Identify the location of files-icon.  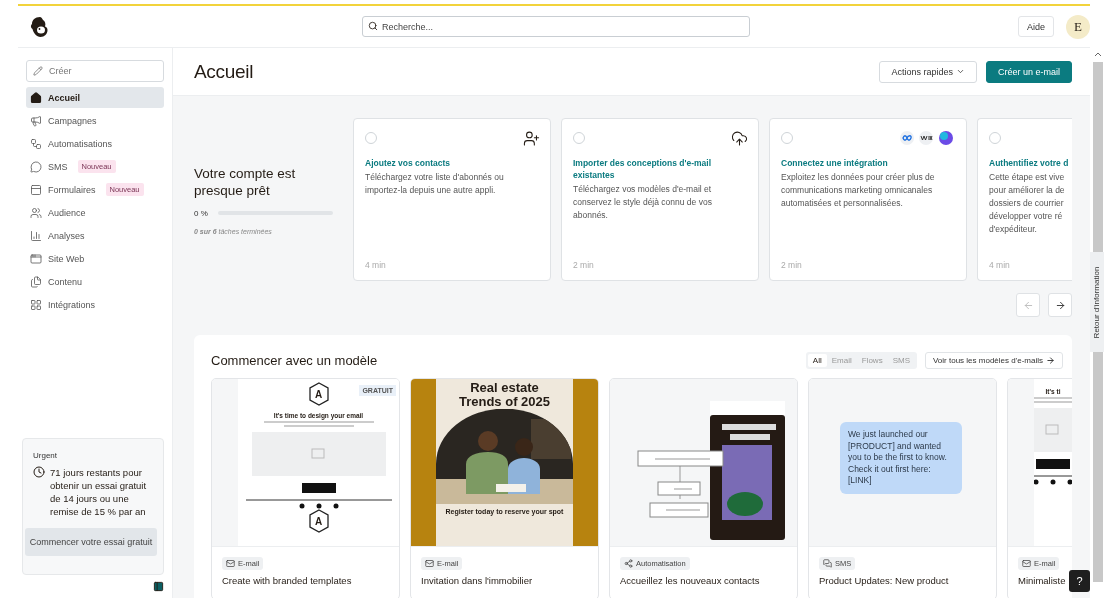
(36, 281).